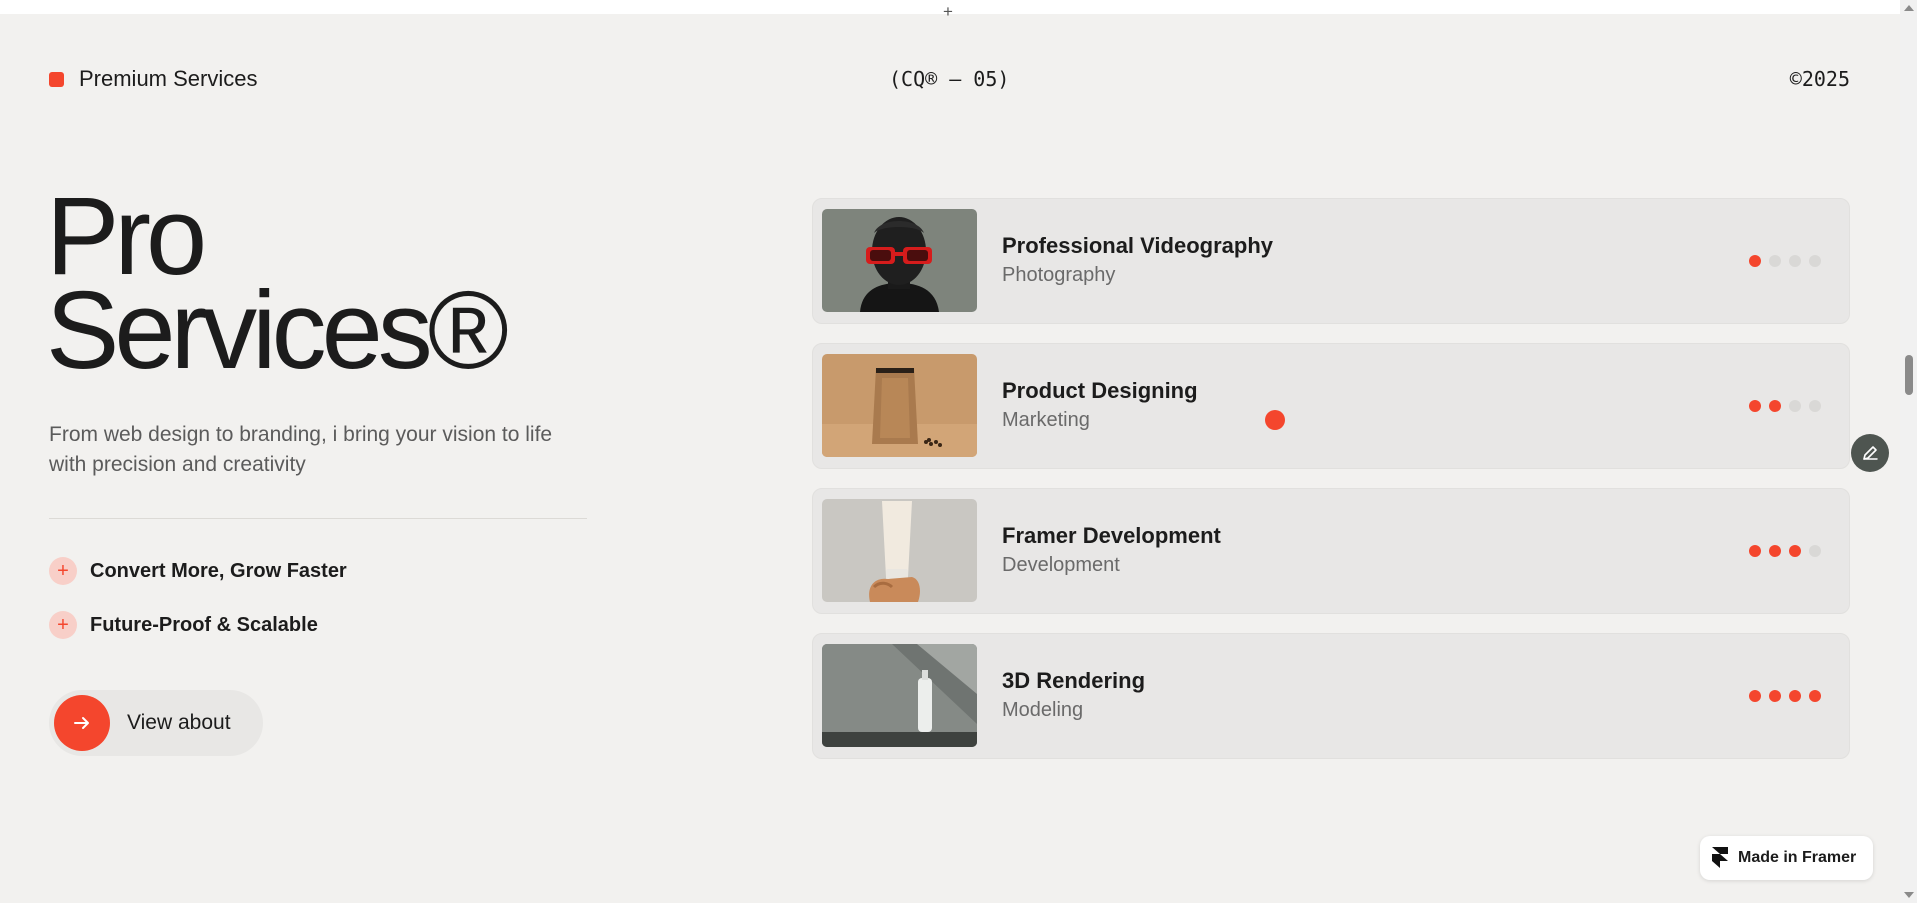 The width and height of the screenshot is (1917, 903). I want to click on header-code: (CQ® — 05), so click(949, 79).